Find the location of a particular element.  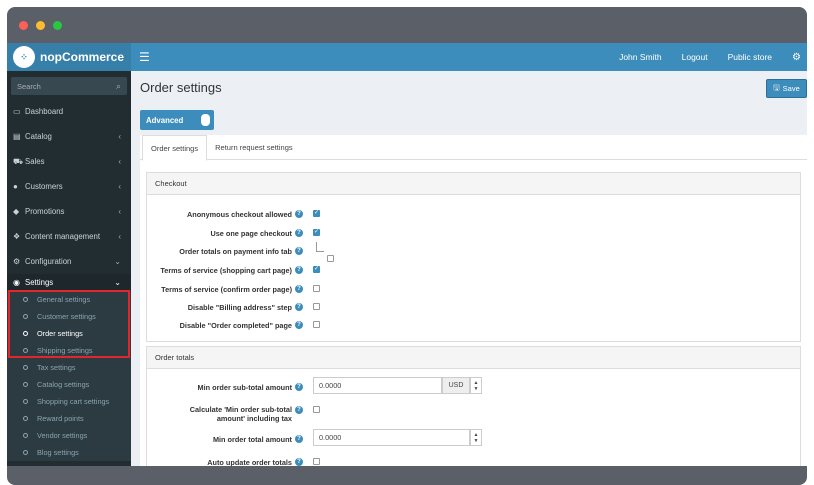

min-subtotal-input: 0.0000 is located at coordinates (377, 385).